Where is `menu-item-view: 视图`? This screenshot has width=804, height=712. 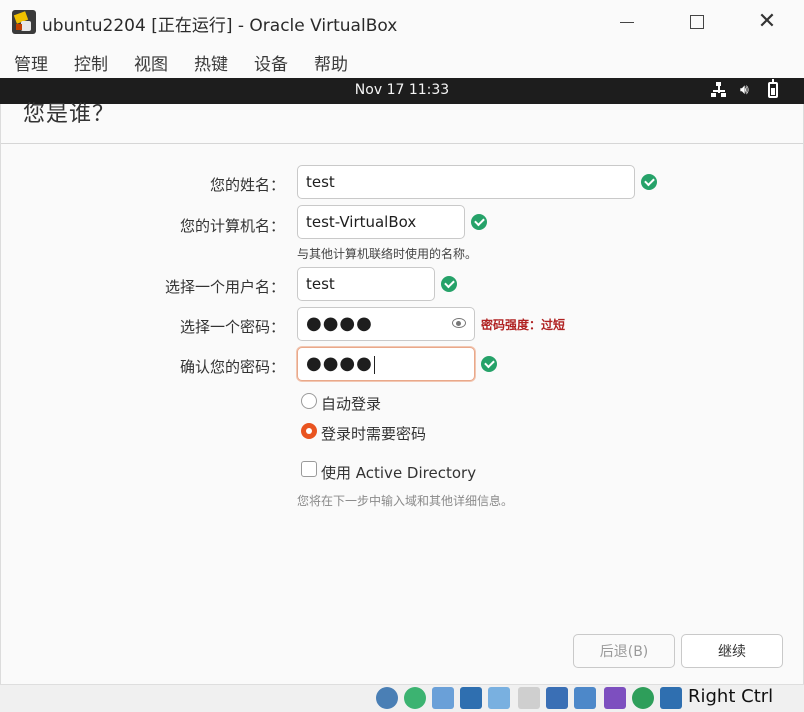
menu-item-view: 视图 is located at coordinates (151, 62).